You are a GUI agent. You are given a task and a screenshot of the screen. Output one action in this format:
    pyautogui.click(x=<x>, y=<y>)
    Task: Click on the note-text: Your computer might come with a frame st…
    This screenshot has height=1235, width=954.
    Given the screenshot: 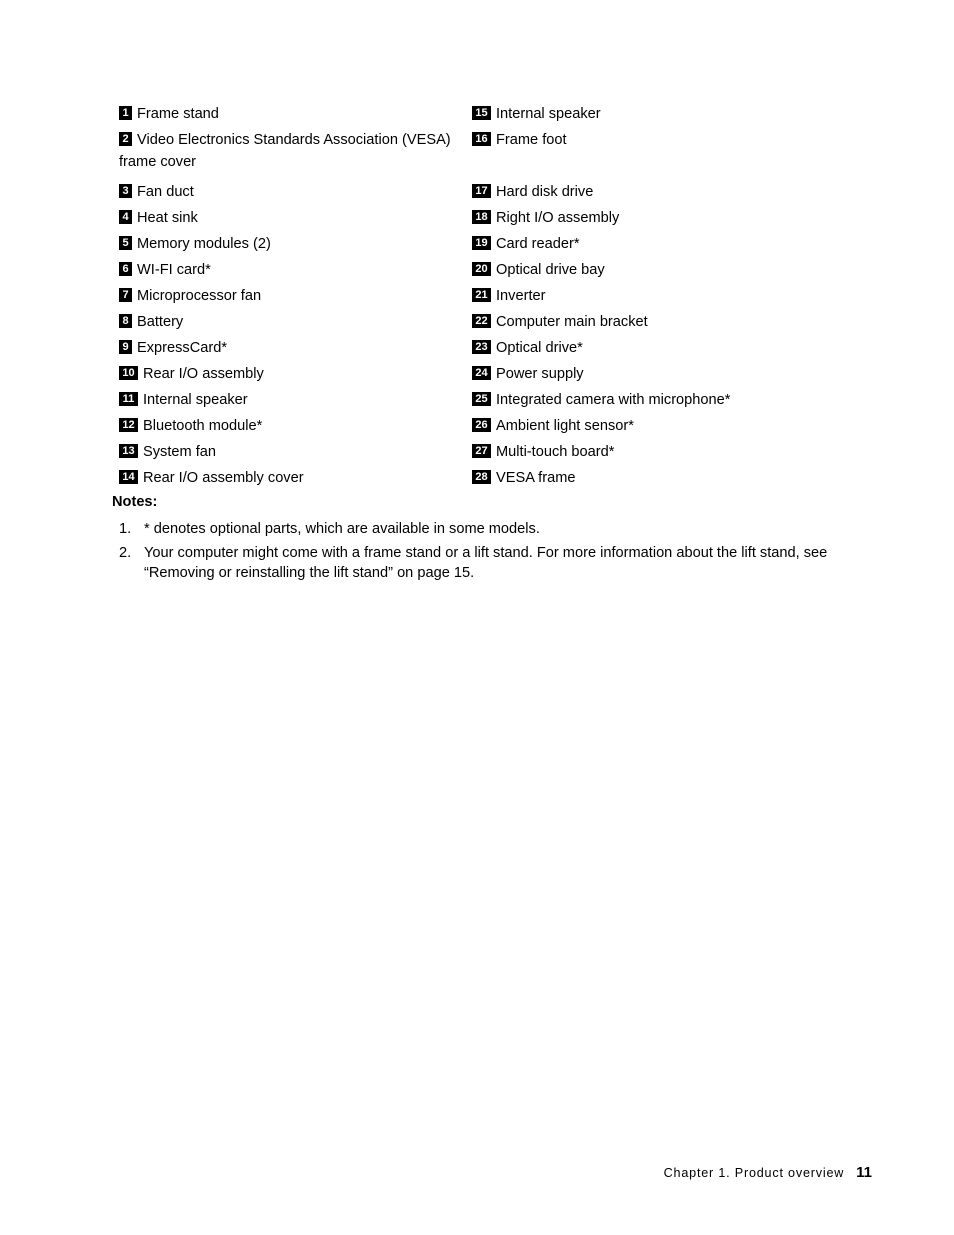 What is the action you would take?
    pyautogui.click(x=486, y=563)
    